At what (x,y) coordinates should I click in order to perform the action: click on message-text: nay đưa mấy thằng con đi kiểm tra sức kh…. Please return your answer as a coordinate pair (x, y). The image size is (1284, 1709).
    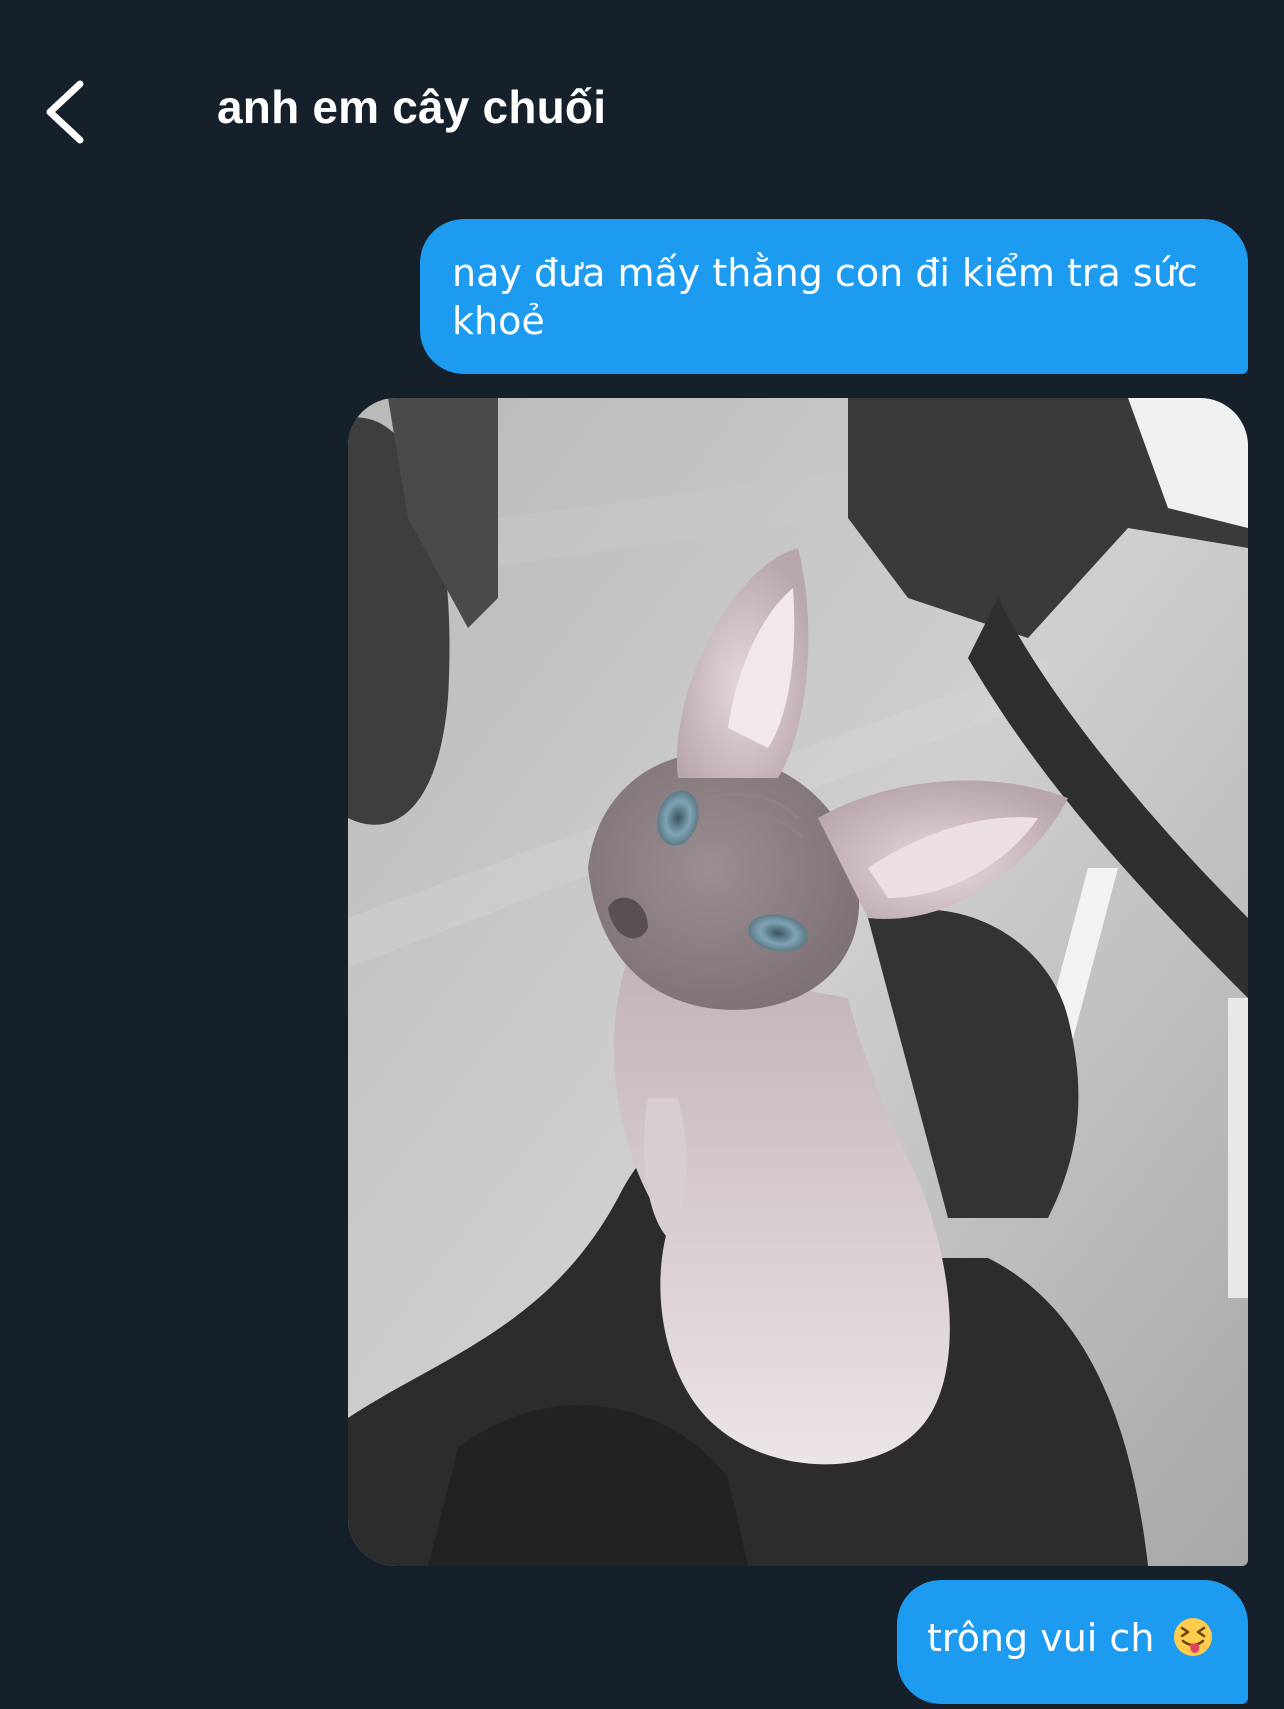
    Looking at the image, I should click on (825, 297).